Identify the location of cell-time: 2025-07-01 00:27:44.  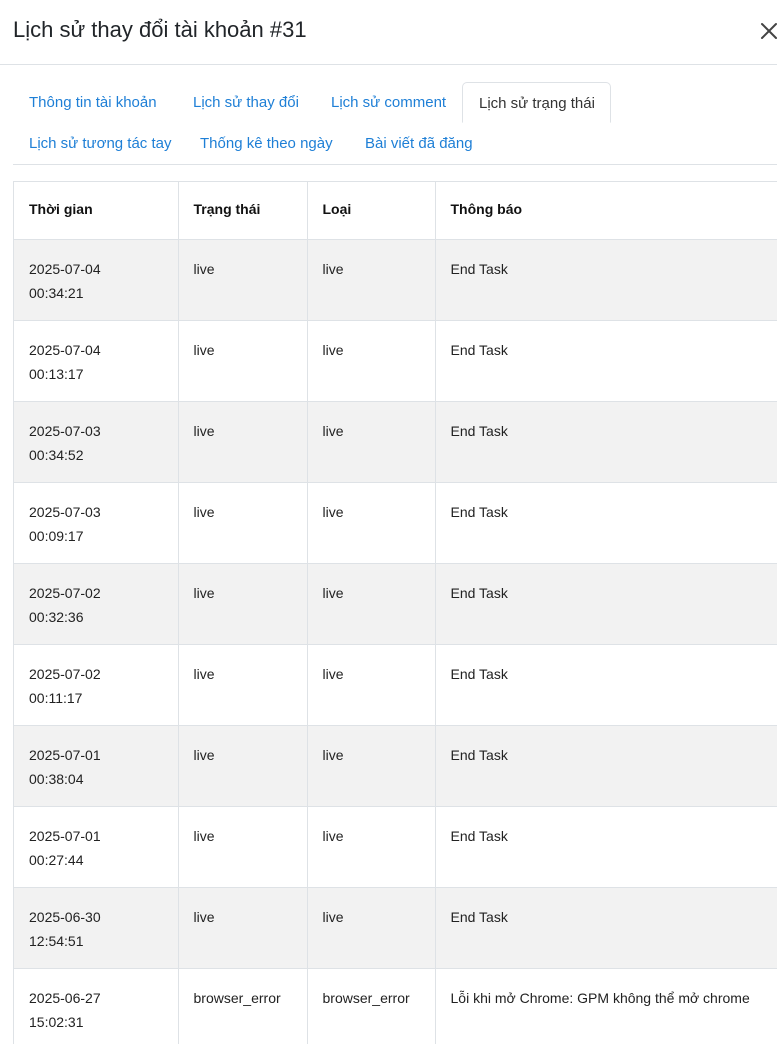
(96, 847).